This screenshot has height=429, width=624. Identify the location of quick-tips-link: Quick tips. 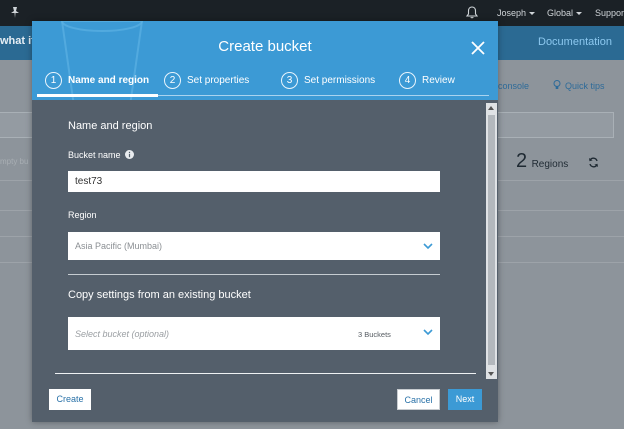
(579, 85).